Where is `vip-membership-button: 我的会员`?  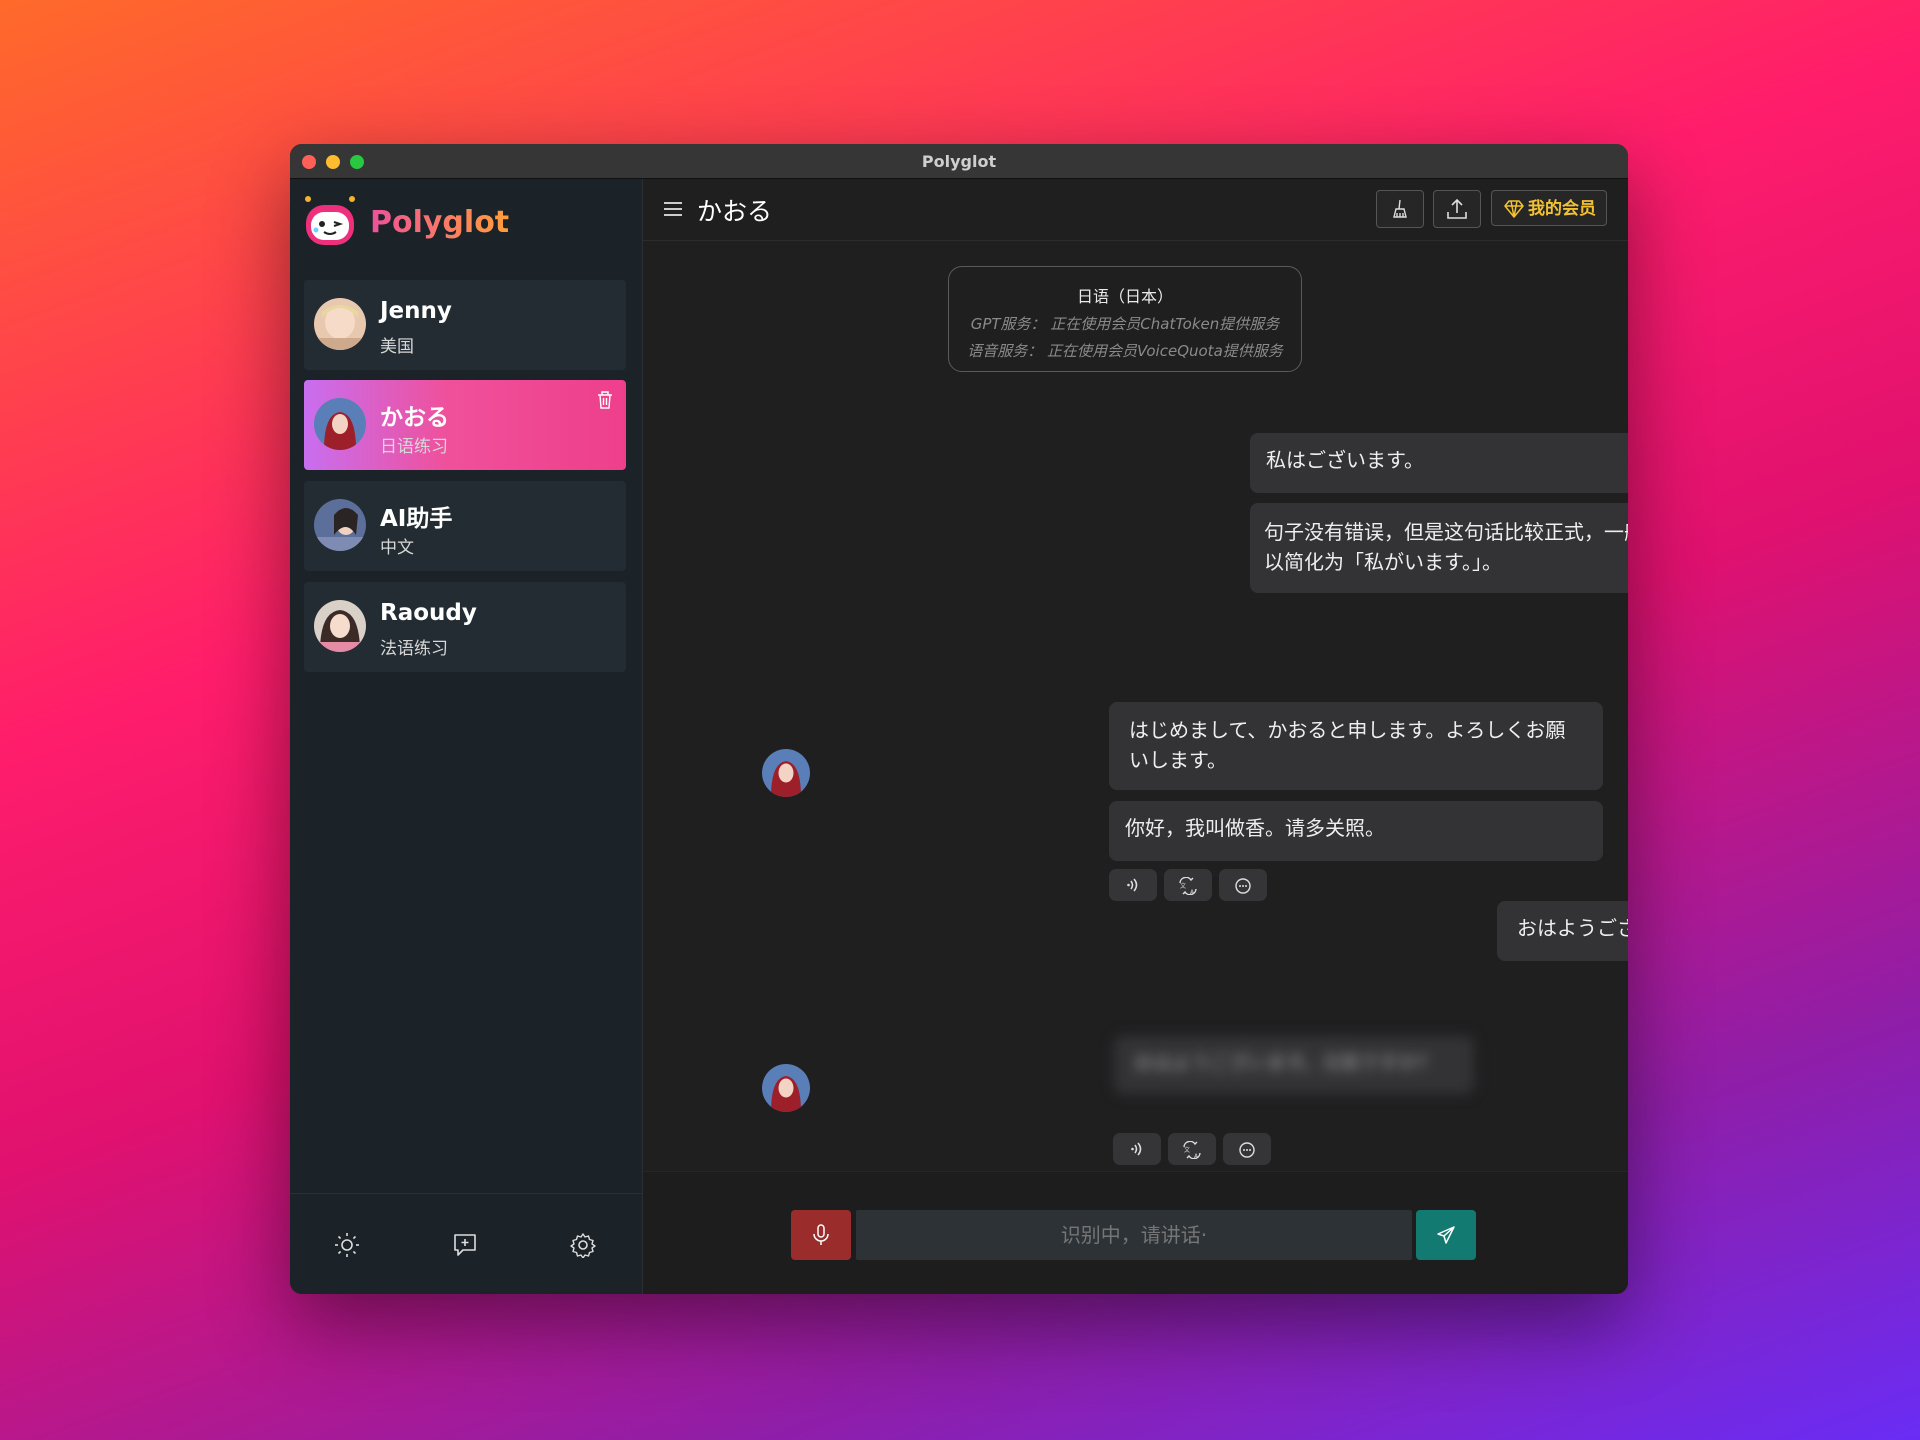 vip-membership-button: 我的会员 is located at coordinates (1549, 208).